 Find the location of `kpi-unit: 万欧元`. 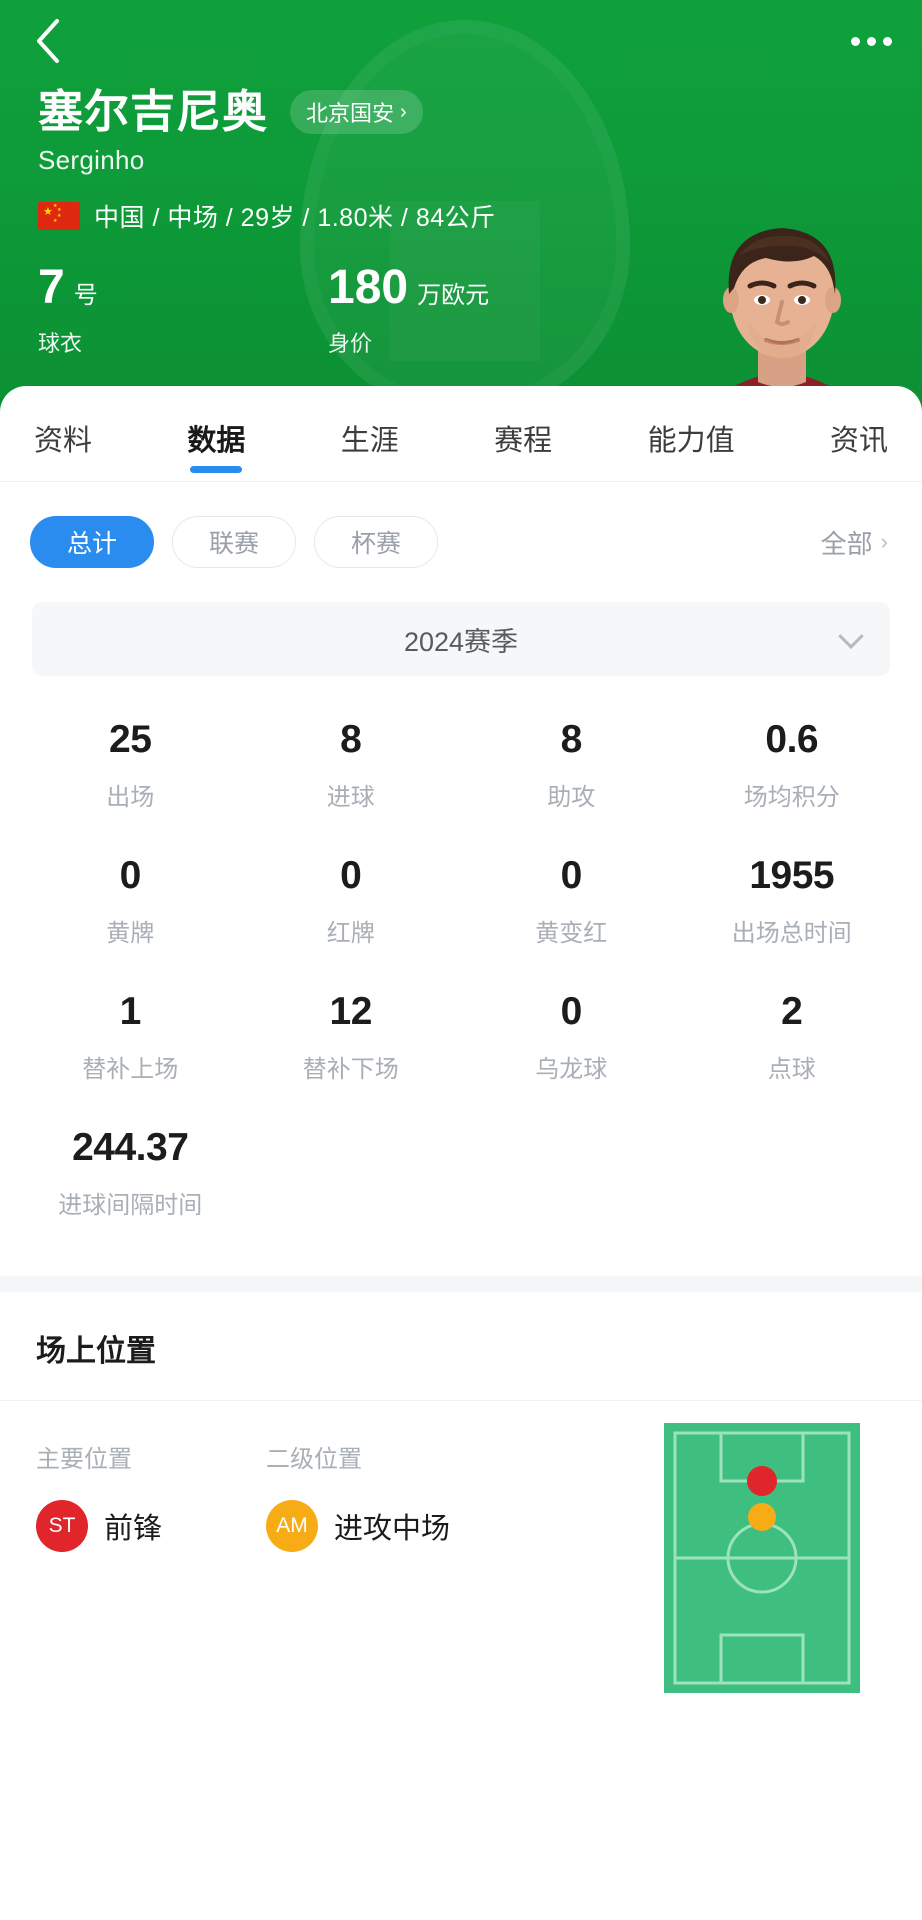

kpi-unit: 万欧元 is located at coordinates (453, 296).